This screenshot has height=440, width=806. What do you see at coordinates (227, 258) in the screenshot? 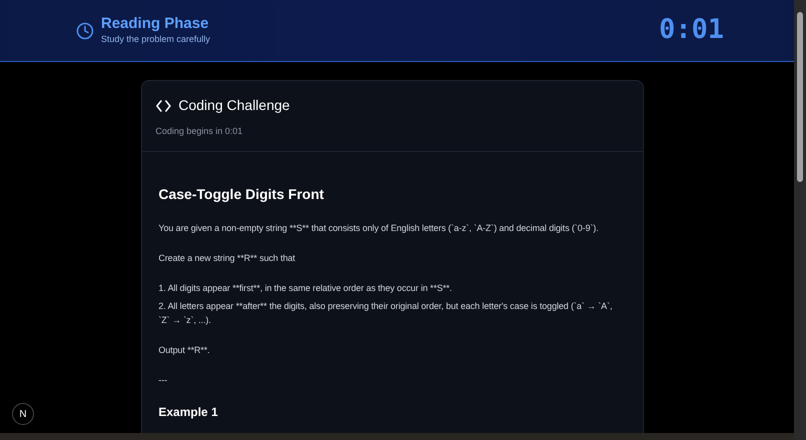
I see `problem-paragraph: Create a new string **R** such that` at bounding box center [227, 258].